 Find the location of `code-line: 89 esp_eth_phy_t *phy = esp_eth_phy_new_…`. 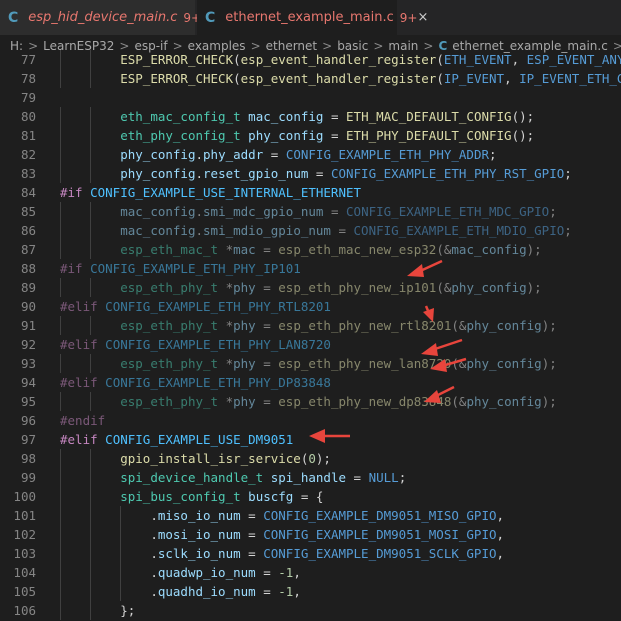

code-line: 89 esp_eth_phy_t *phy = esp_eth_phy_new_… is located at coordinates (310, 287).